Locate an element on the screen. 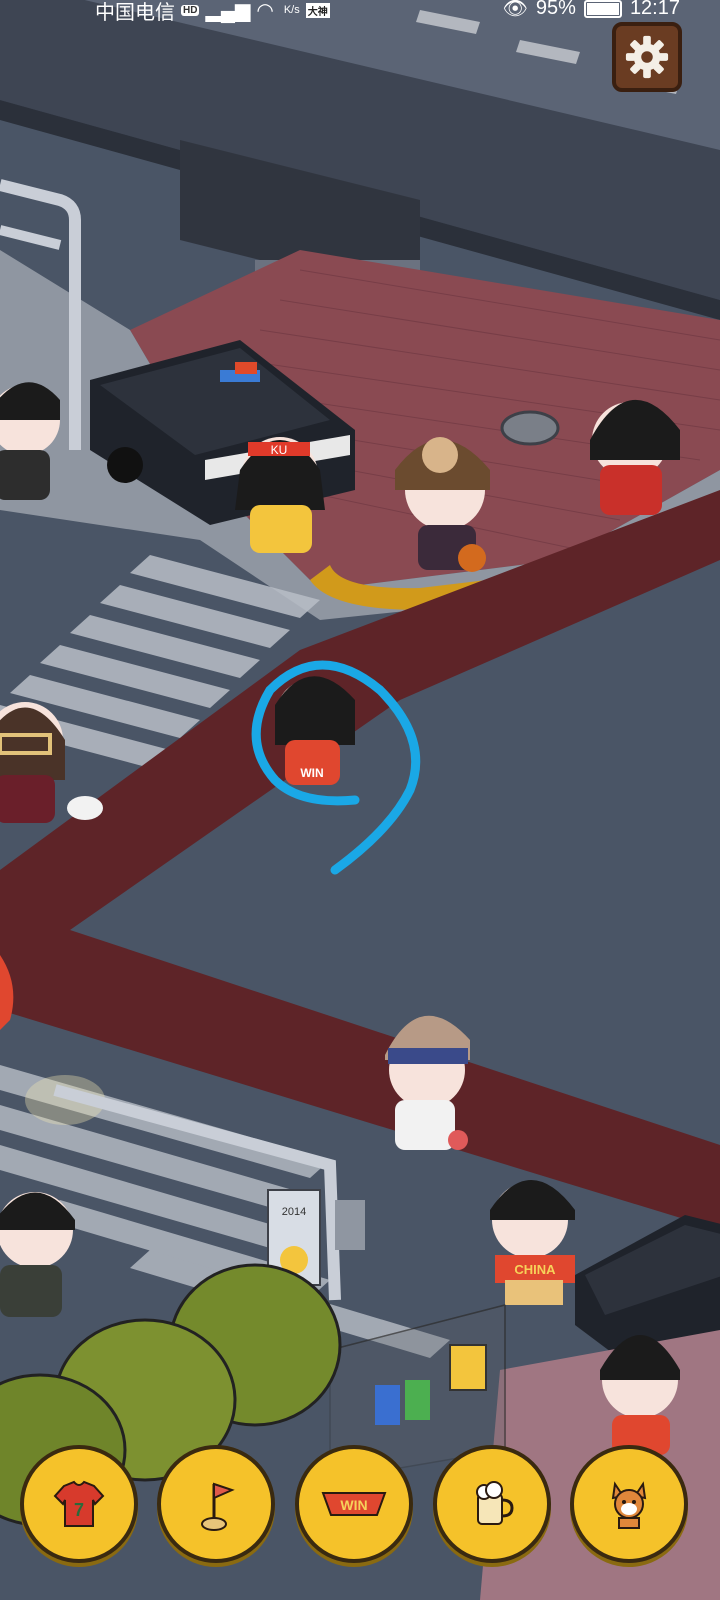 The image size is (720, 1600). character-ponytail-girl is located at coordinates (640, 1395).